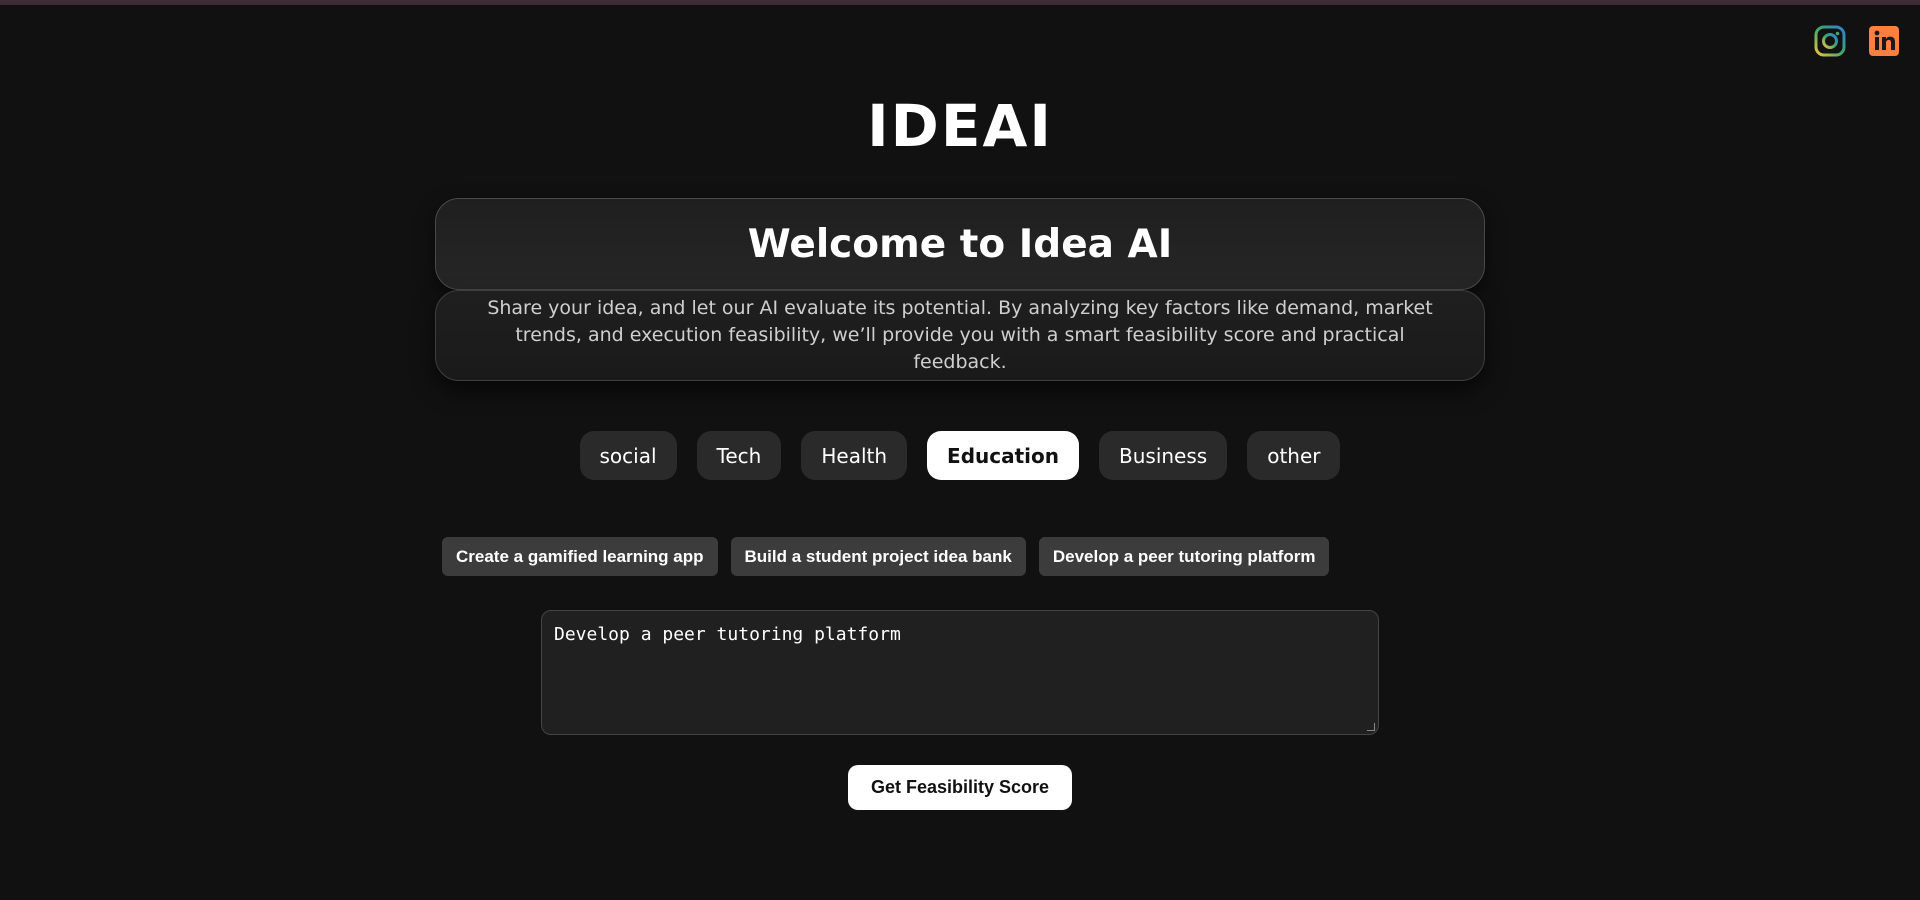  Describe the element at coordinates (1003, 455) in the screenshot. I see `category-education: Education` at that location.